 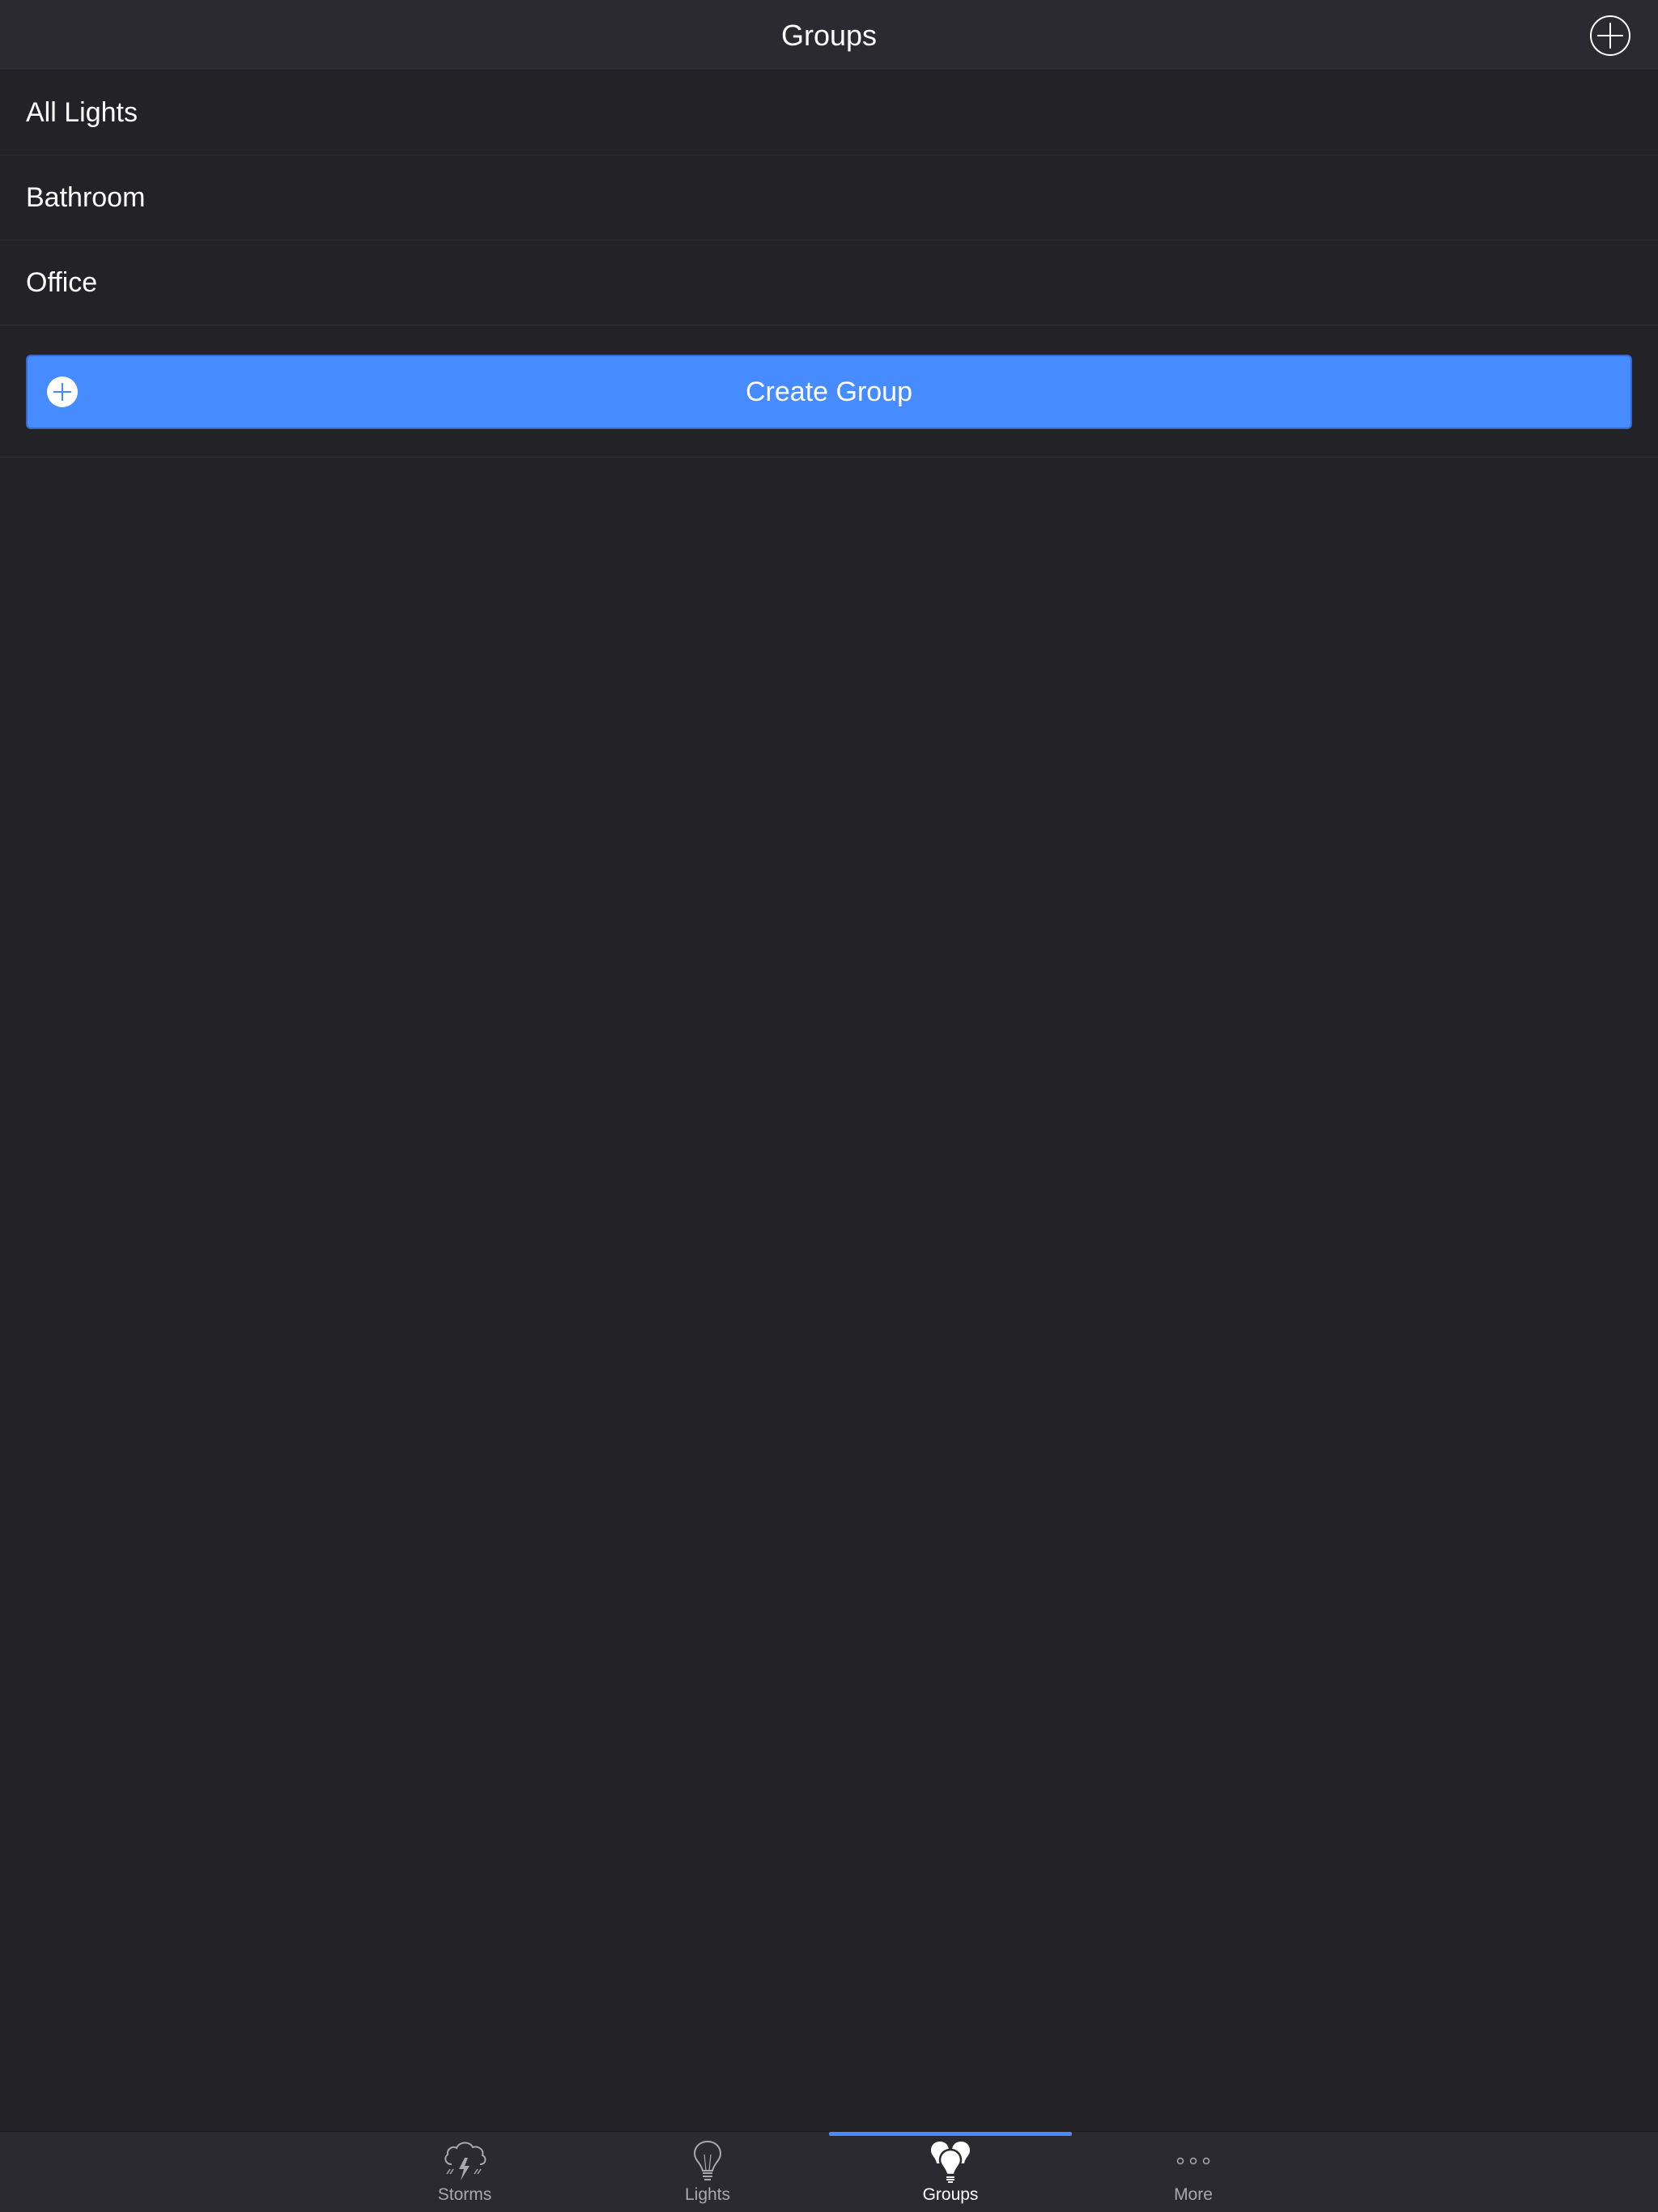 I want to click on tab-bar: Storms Lights Groups More, so click(x=829, y=2171).